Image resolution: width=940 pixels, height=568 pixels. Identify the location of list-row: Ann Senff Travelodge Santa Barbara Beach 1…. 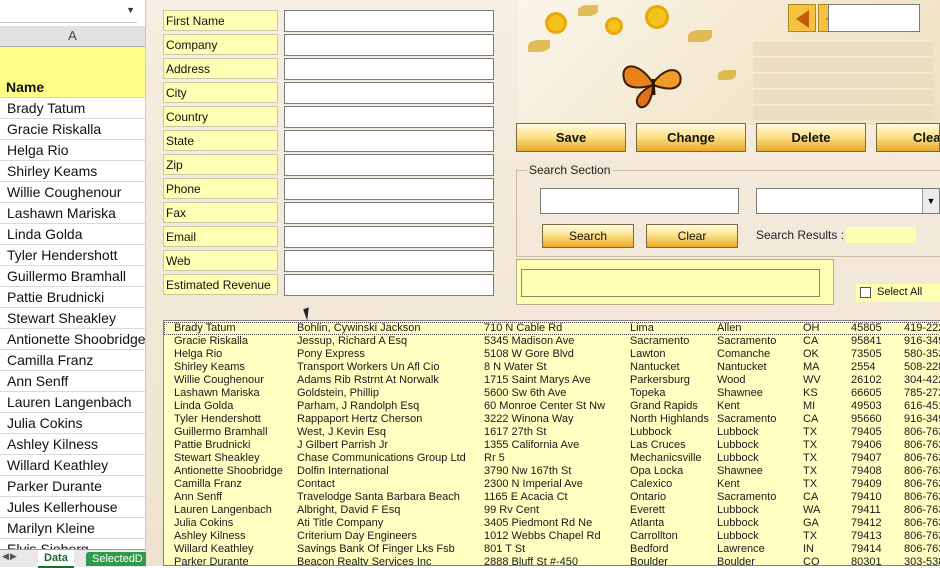
(552, 497).